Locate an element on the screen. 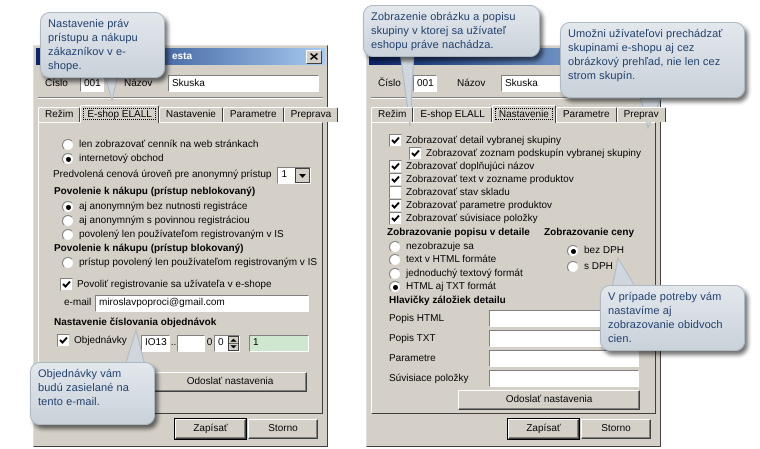 The image size is (760, 449). radio-option: bez DPH is located at coordinates (595, 251).